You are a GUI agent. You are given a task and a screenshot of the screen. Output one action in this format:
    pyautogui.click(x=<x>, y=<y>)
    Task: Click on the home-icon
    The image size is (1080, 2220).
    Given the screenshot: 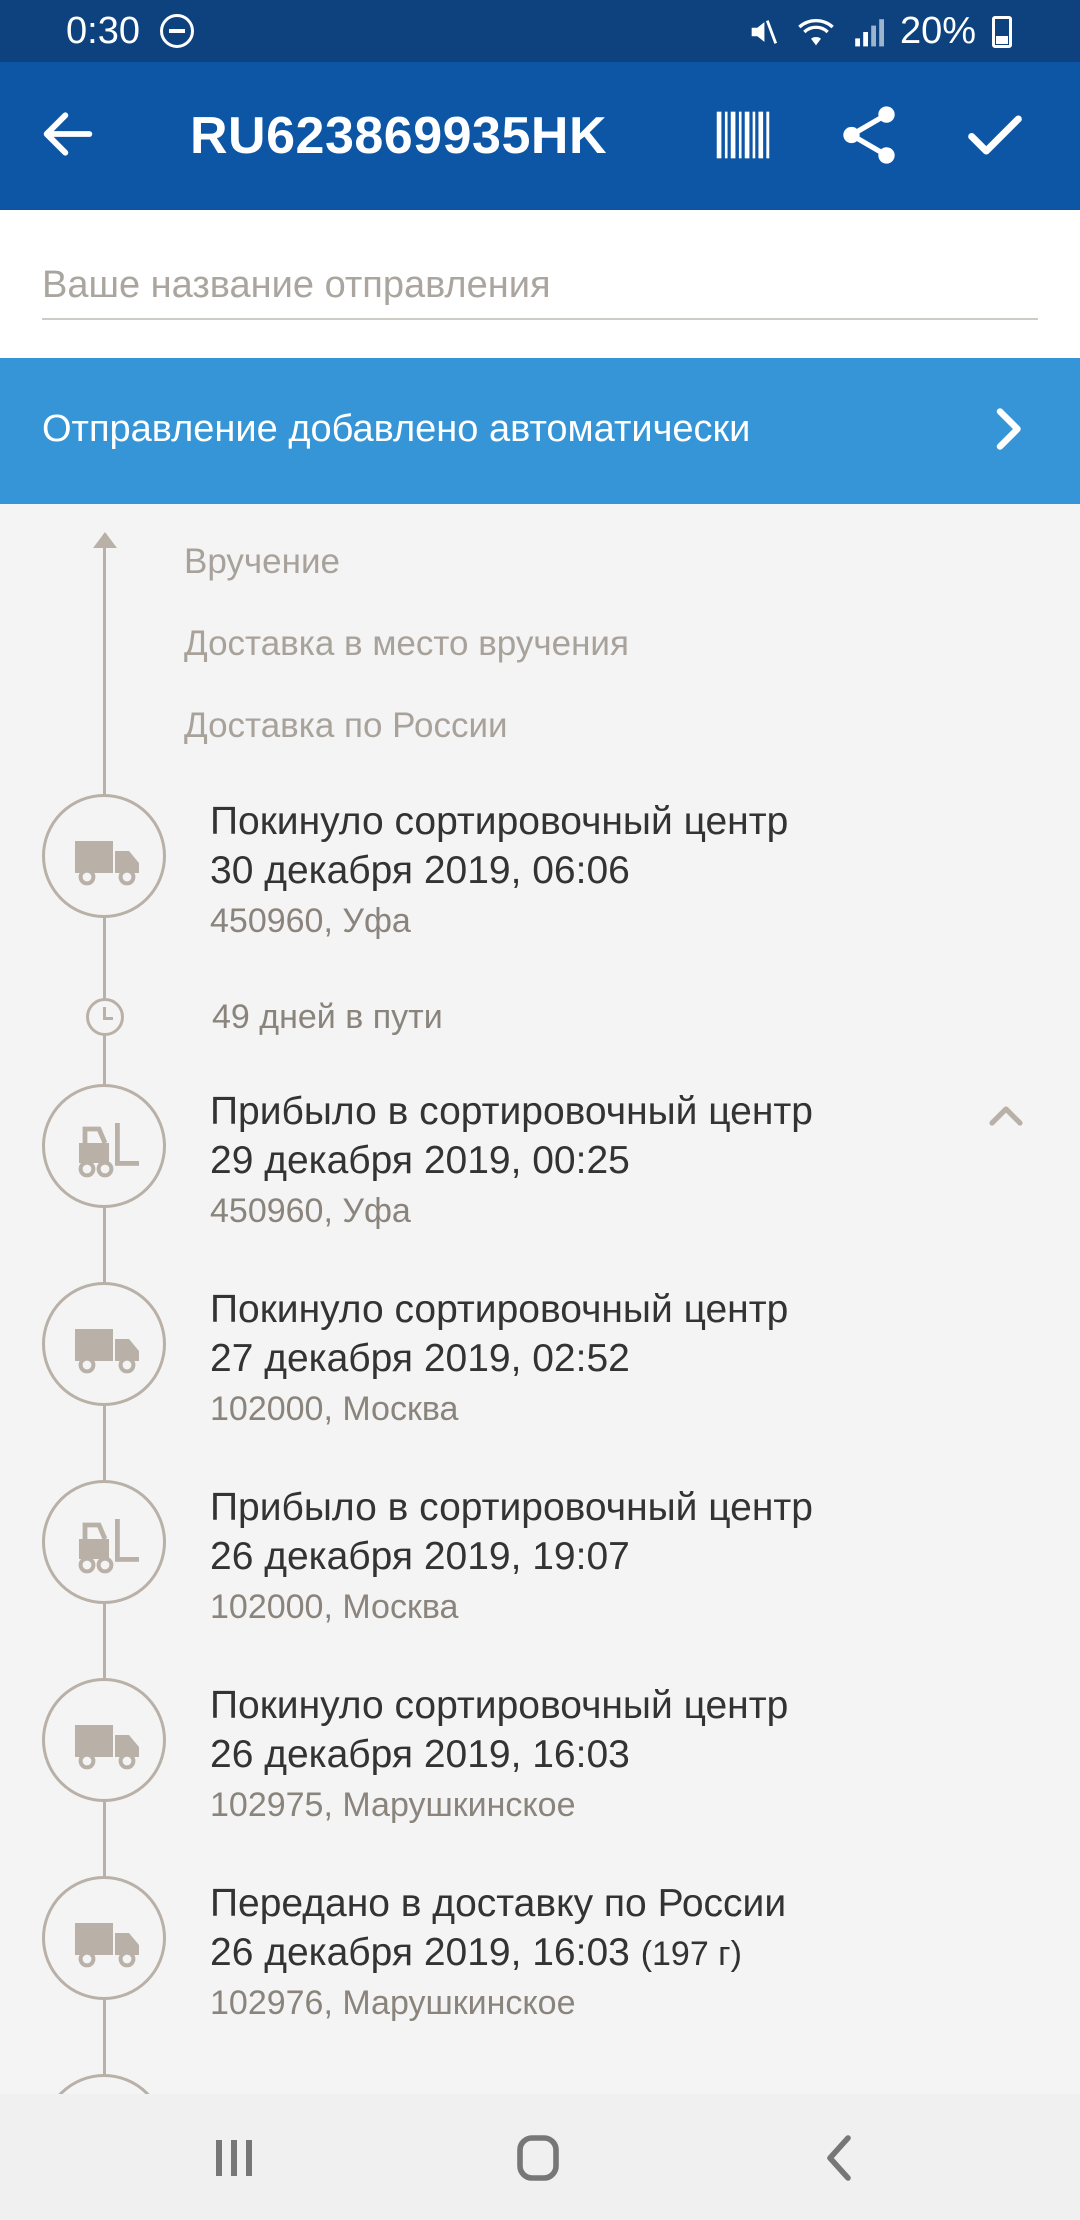 What is the action you would take?
    pyautogui.click(x=538, y=2158)
    